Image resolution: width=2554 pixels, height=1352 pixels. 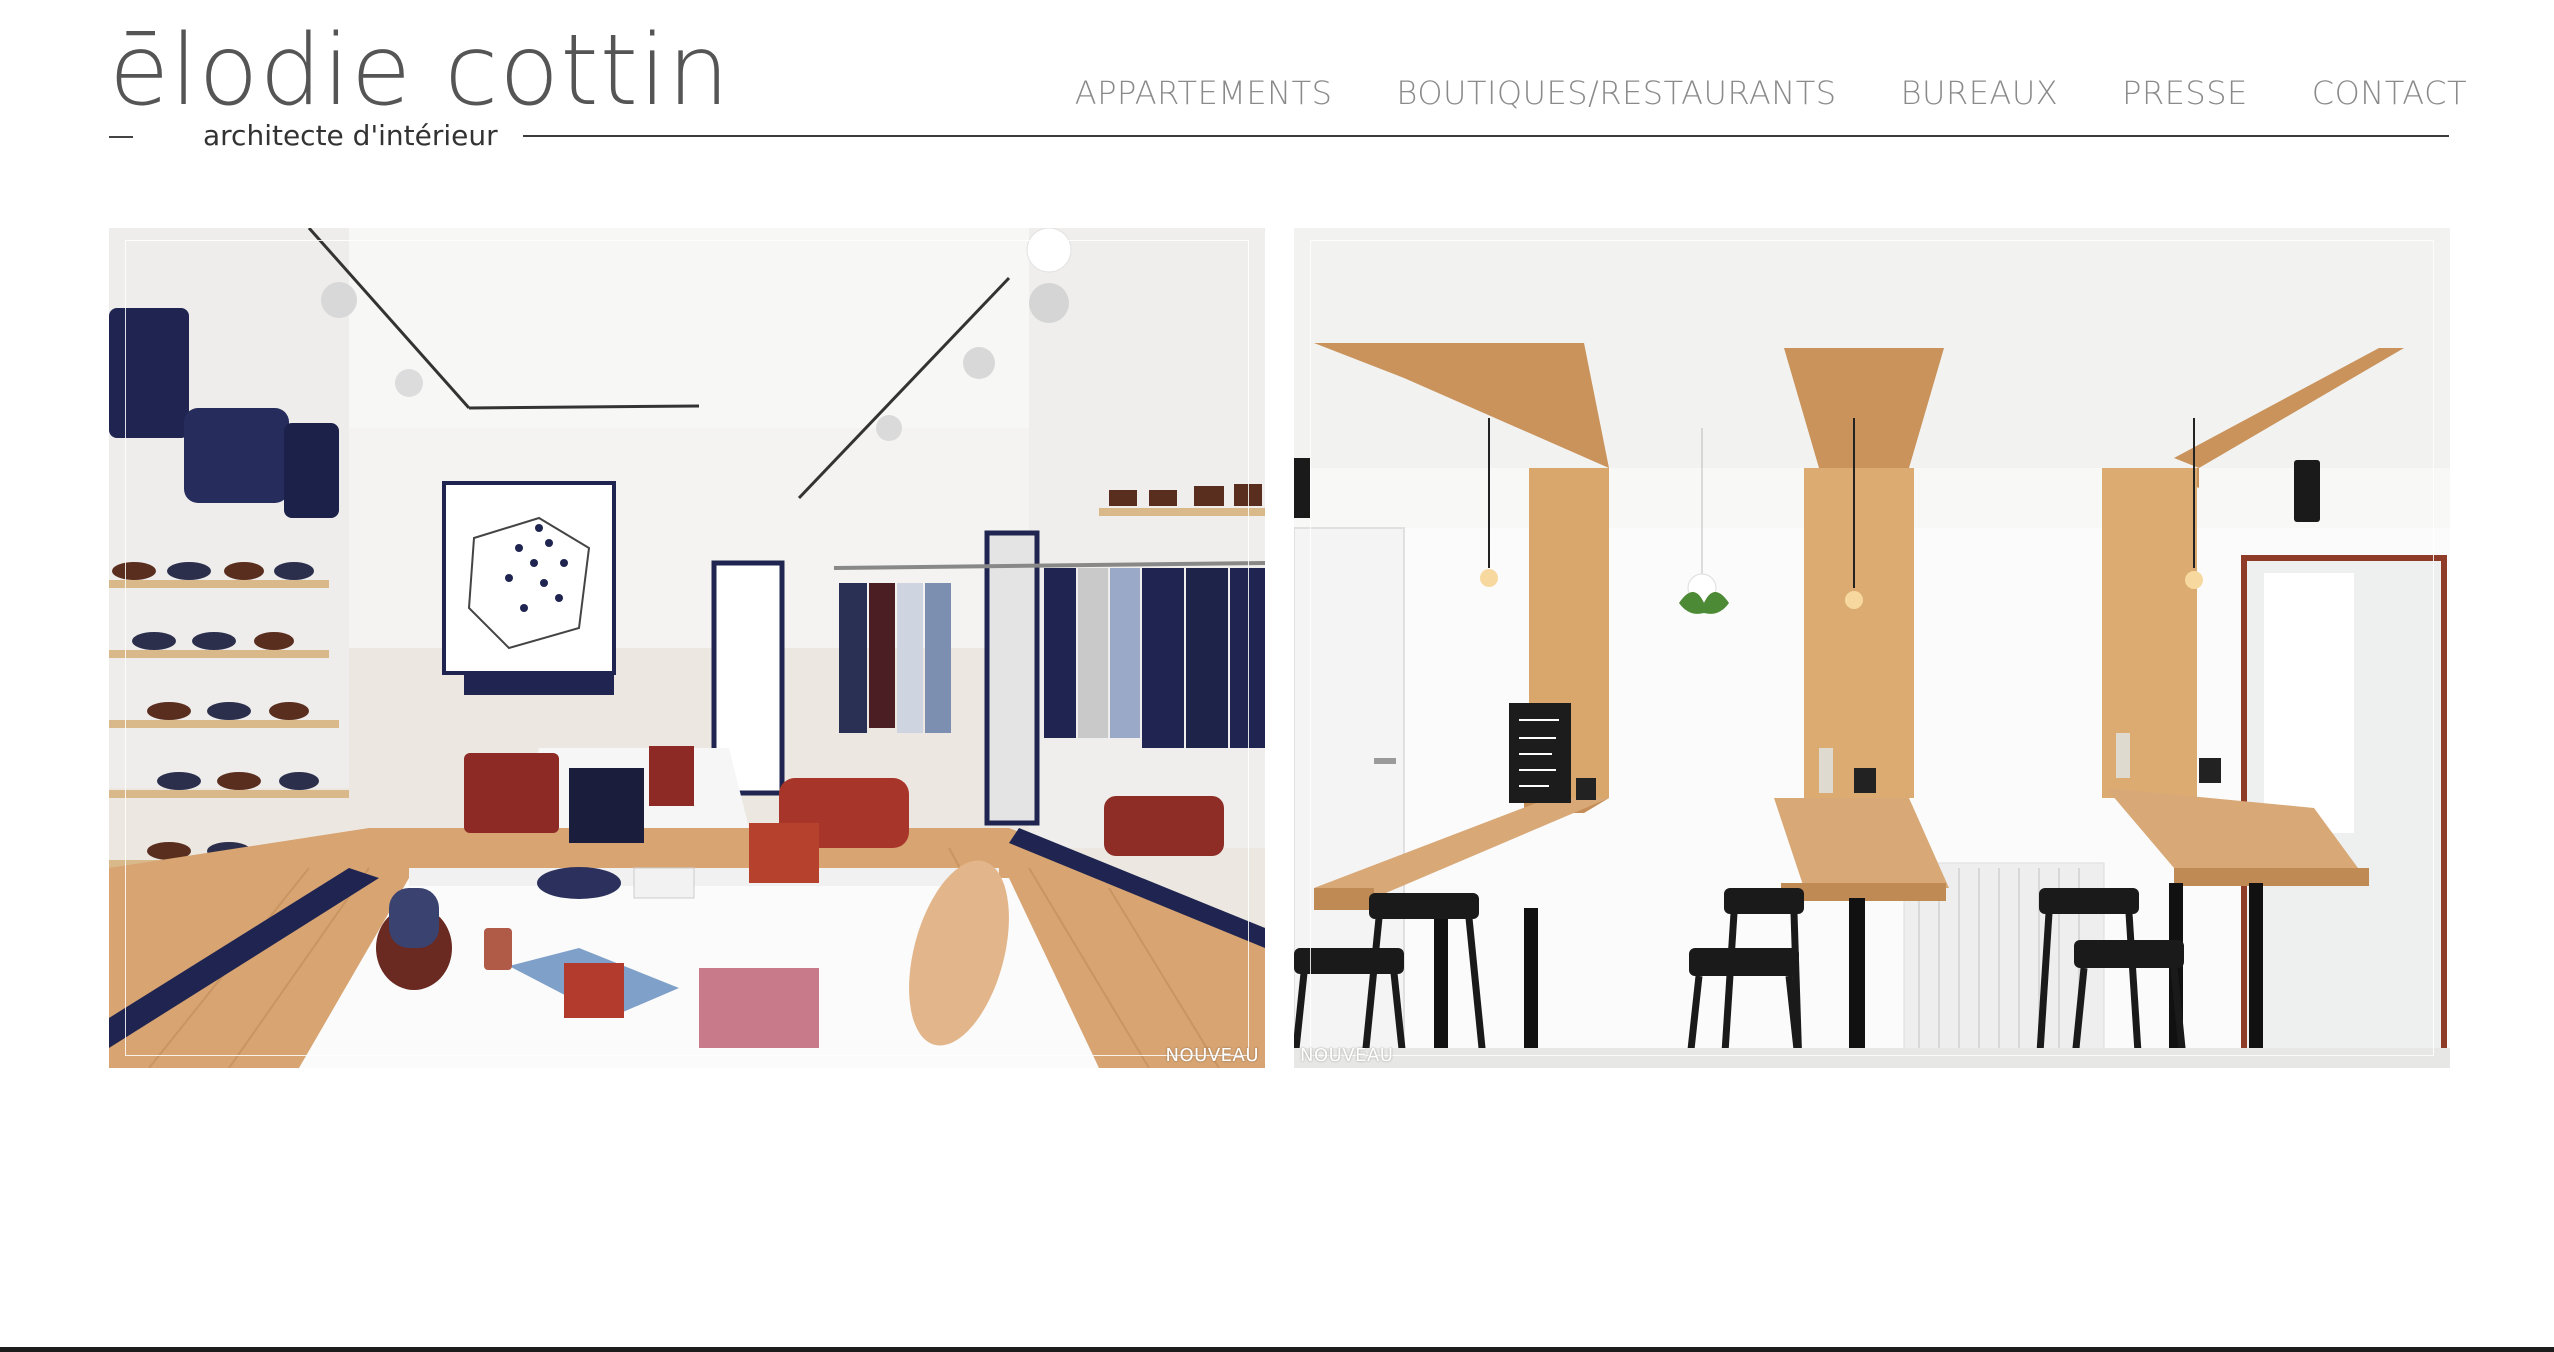 What do you see at coordinates (1277, 1349) in the screenshot?
I see `window-bottom-edge` at bounding box center [1277, 1349].